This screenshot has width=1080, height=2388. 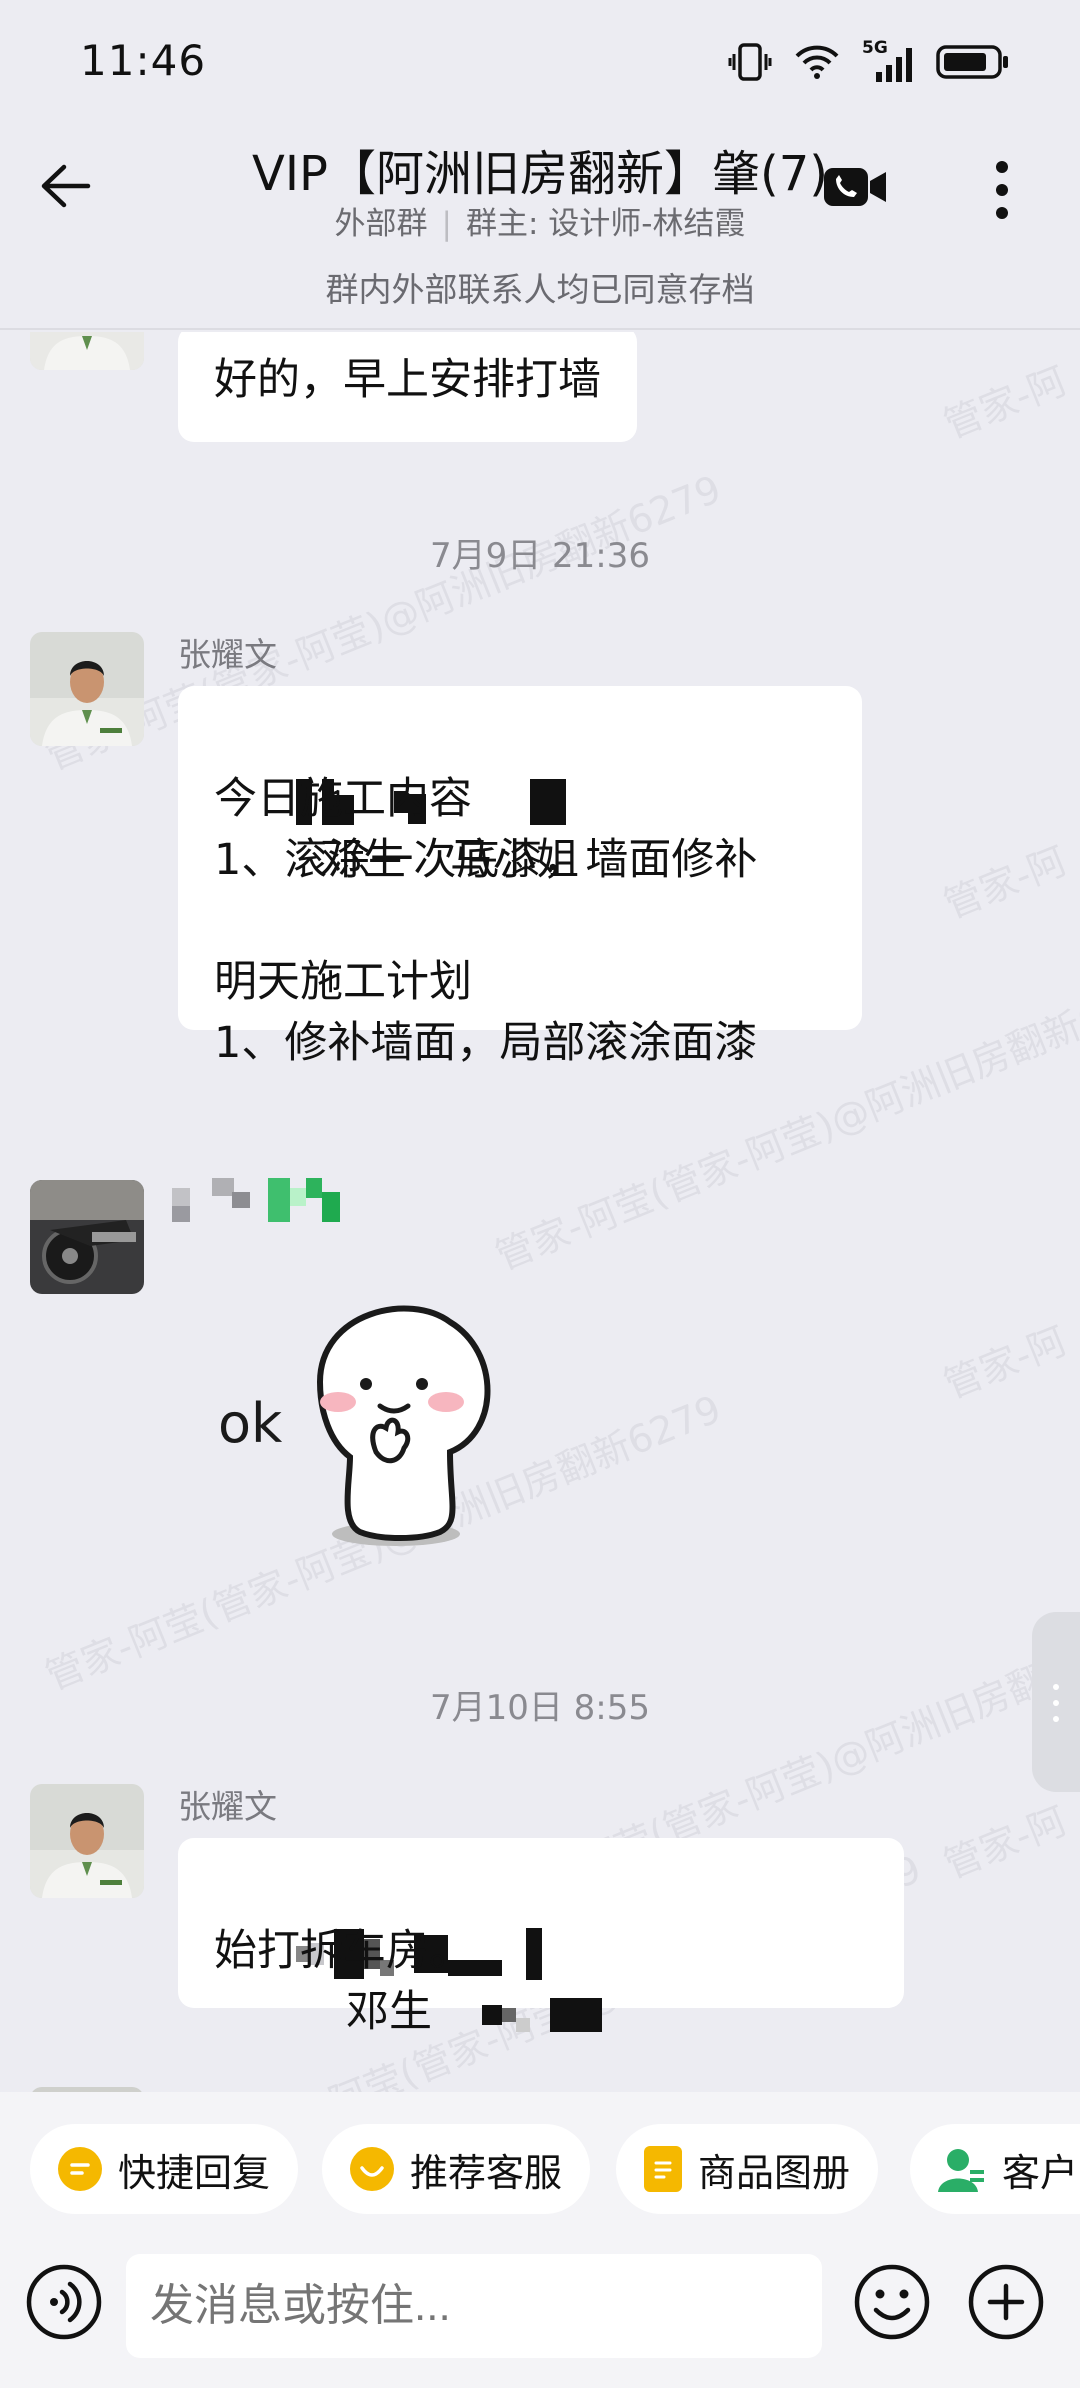 I want to click on sticker-caption: ok, so click(x=250, y=1423).